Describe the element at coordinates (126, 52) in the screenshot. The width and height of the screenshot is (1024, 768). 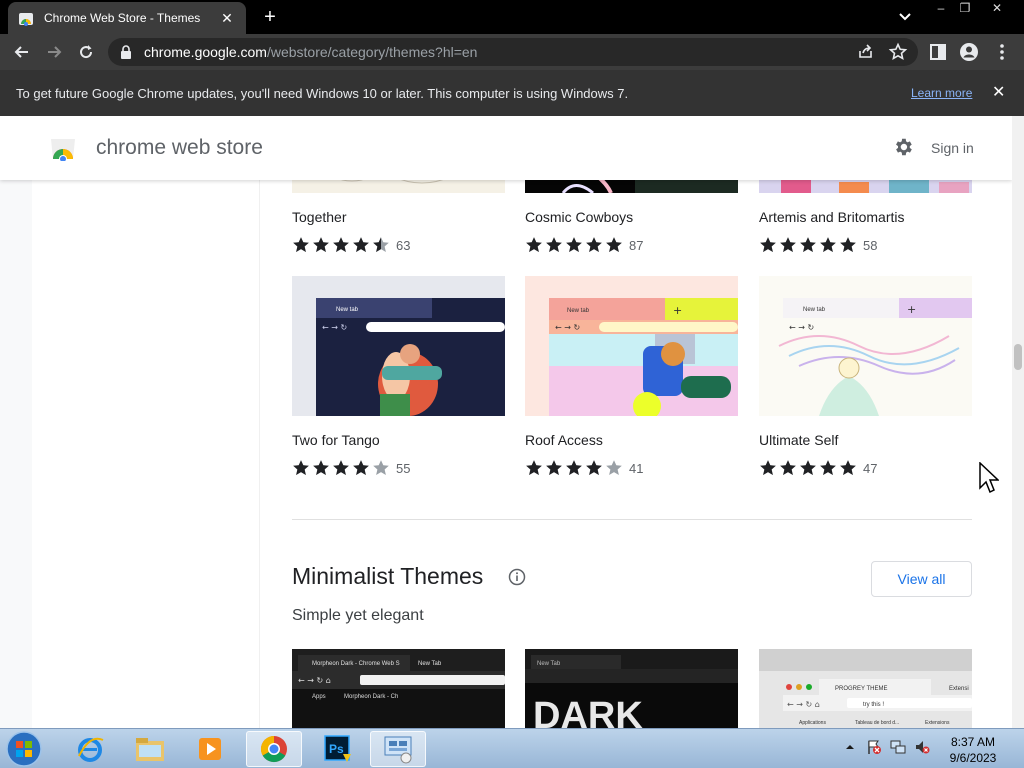
I see `lock-icon` at that location.